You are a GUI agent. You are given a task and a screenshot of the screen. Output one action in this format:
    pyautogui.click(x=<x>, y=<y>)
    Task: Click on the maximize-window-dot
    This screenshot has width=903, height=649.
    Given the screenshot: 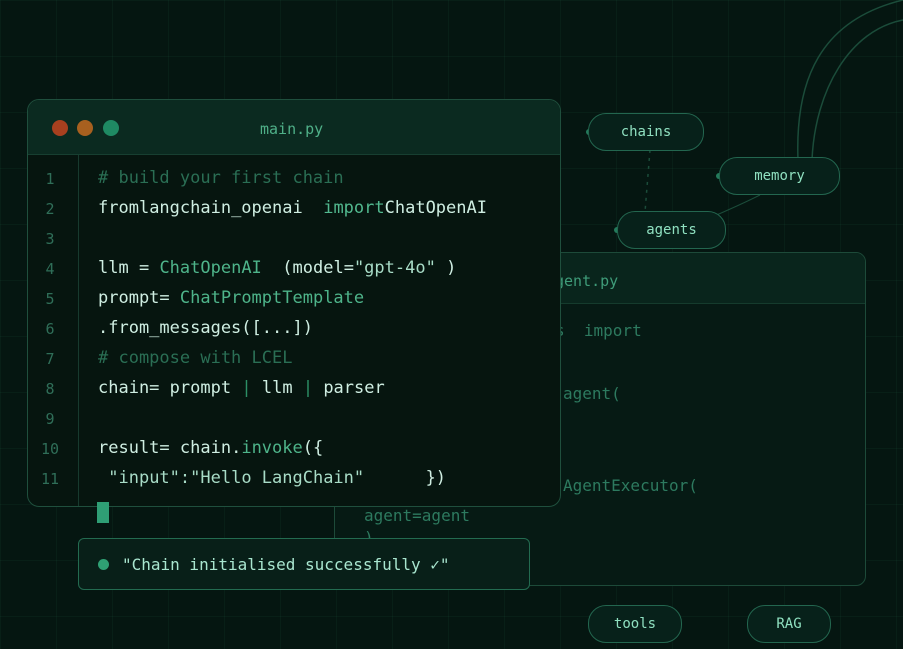 What is the action you would take?
    pyautogui.click(x=111, y=128)
    